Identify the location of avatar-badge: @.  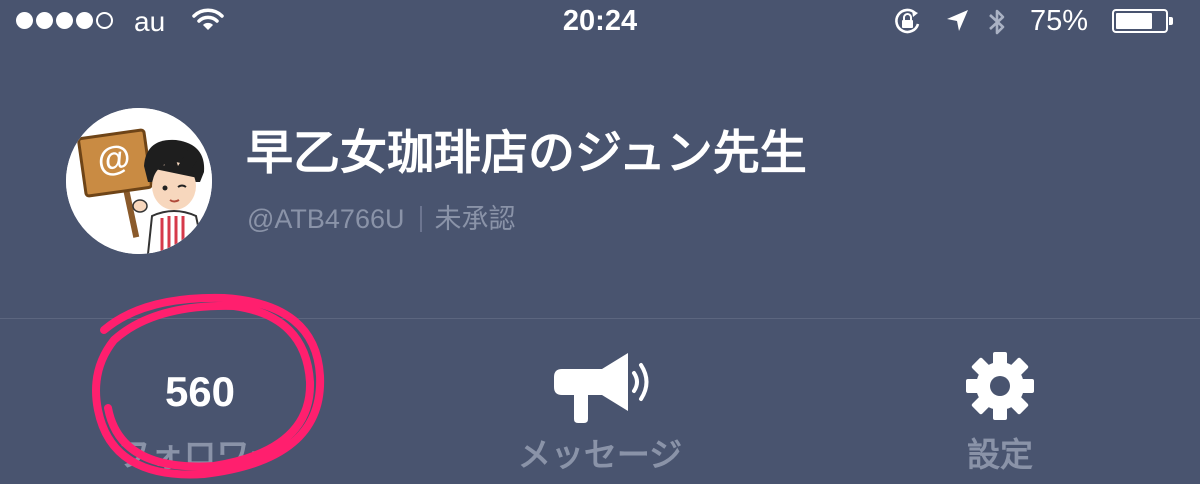
(114, 159).